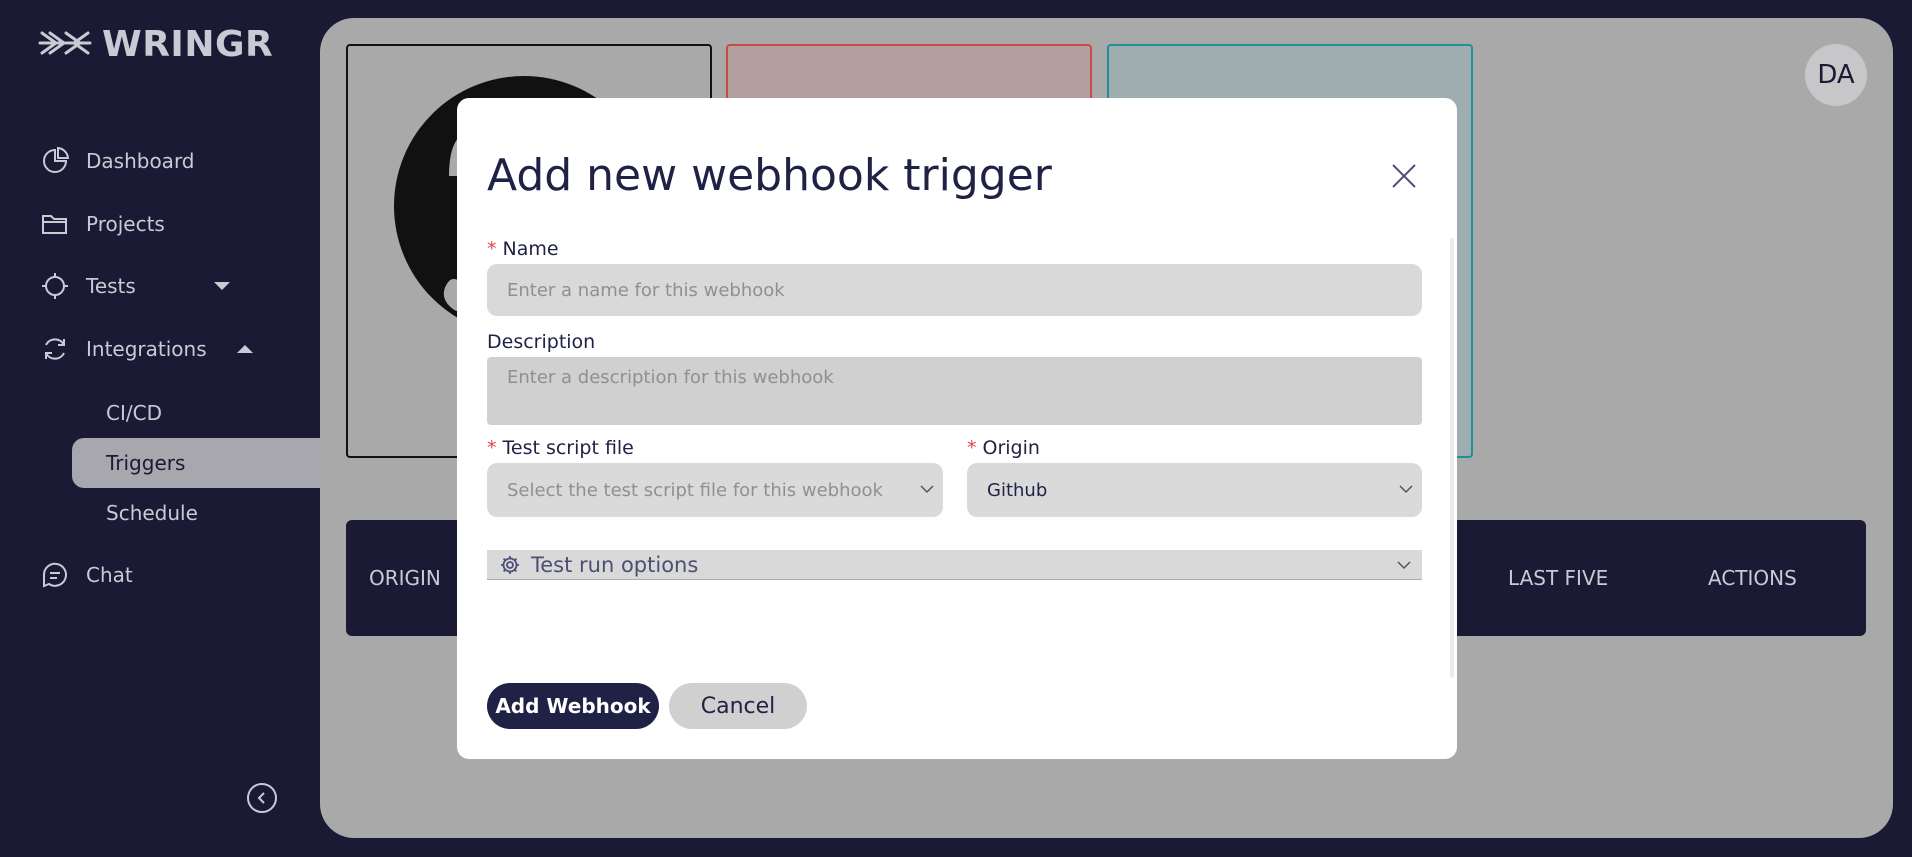 This screenshot has width=1912, height=857. Describe the element at coordinates (405, 578) in the screenshot. I see `column-header-origin: ORIGIN` at that location.